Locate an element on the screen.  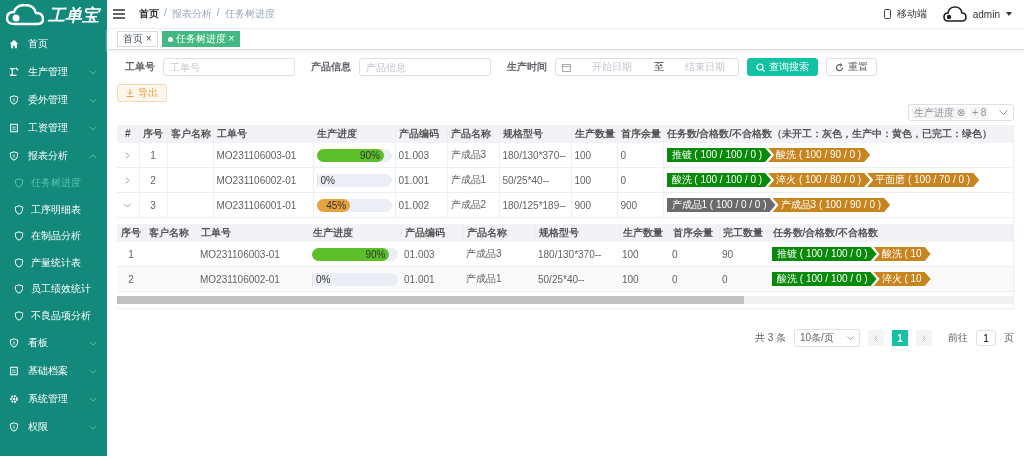
sidebar-subitem: 产量统计表 is located at coordinates (53, 262).